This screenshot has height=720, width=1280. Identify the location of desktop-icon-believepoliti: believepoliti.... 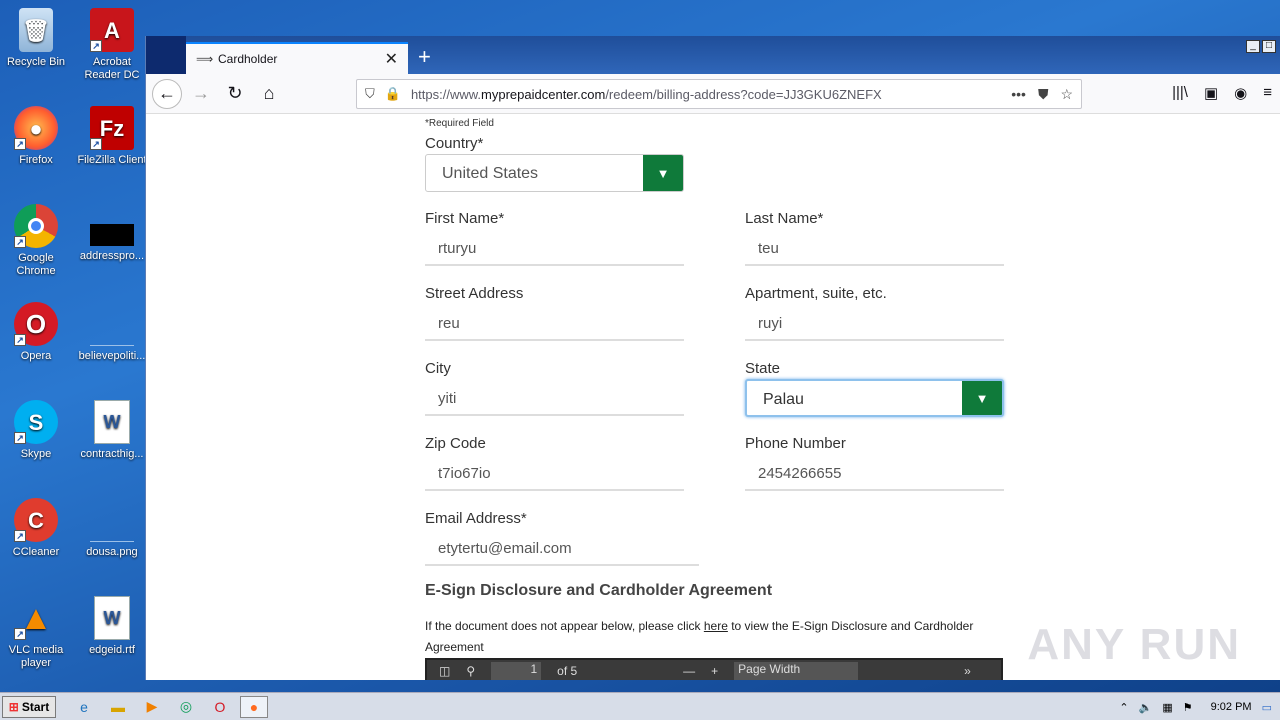
(112, 332).